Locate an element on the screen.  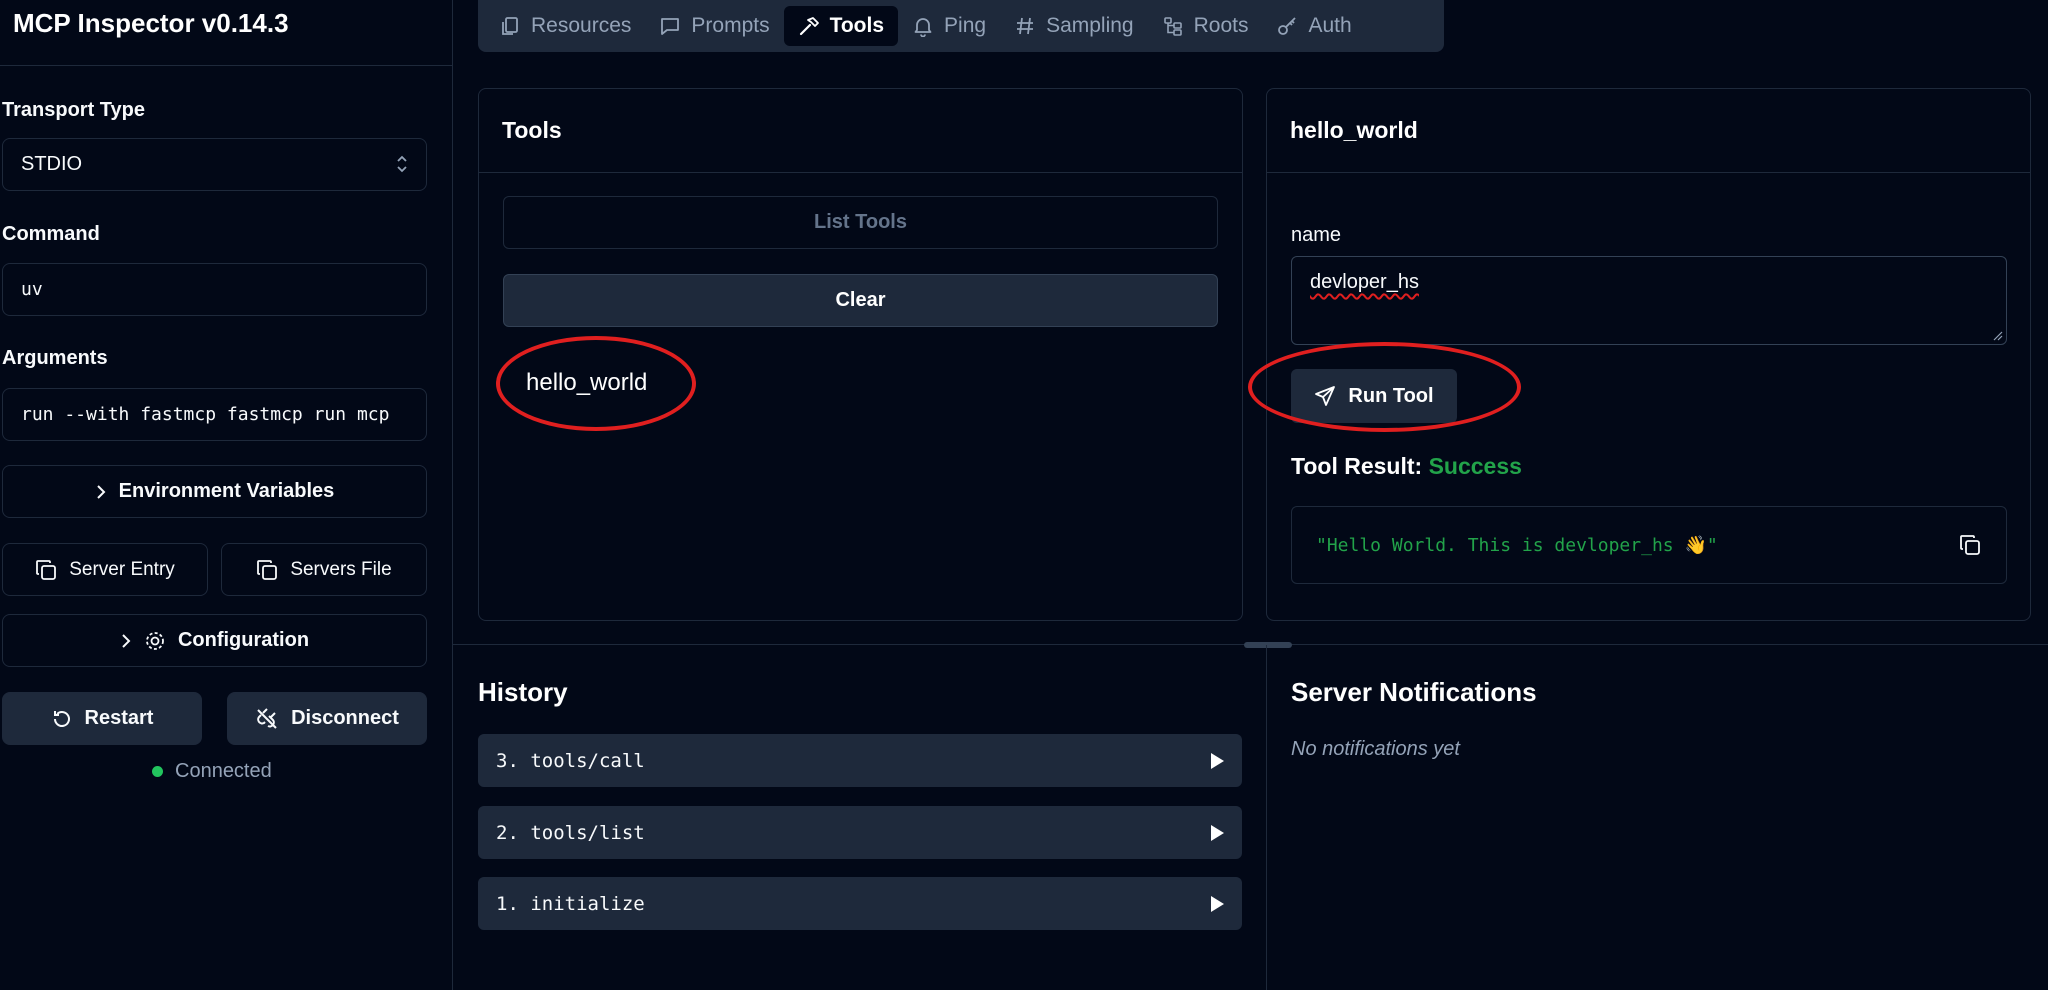
tab-resources: Resources is located at coordinates (565, 26).